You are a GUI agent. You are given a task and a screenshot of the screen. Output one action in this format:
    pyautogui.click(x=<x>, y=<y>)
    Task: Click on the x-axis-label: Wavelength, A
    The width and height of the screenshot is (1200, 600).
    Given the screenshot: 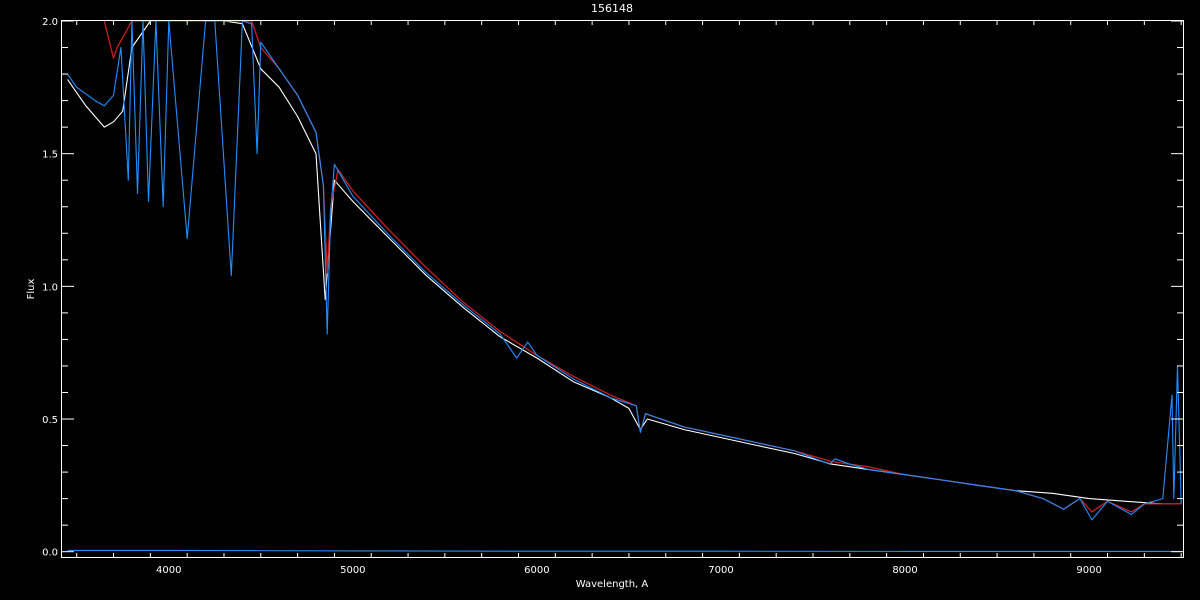 What is the action you would take?
    pyautogui.click(x=612, y=584)
    